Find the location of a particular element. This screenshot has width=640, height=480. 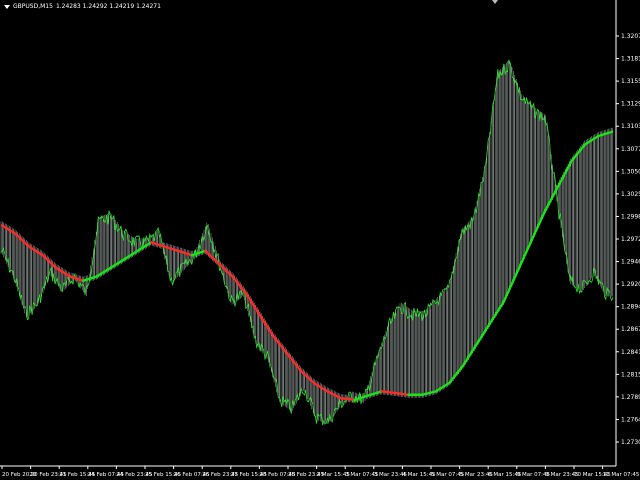

price-tick: 1.28940 is located at coordinates (628, 307).